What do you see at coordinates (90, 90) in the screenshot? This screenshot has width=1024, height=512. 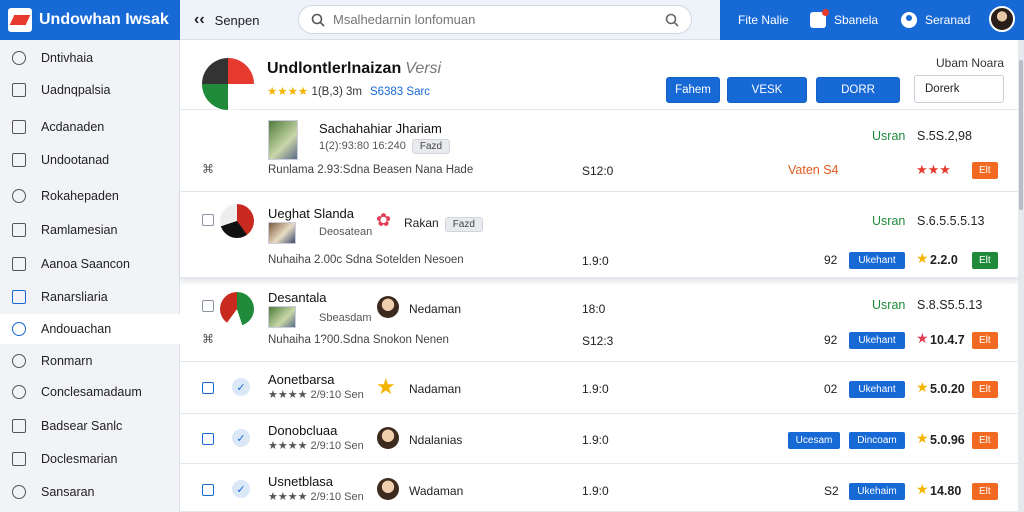 I see `sidebar-item-2: Uadnqpalsia` at bounding box center [90, 90].